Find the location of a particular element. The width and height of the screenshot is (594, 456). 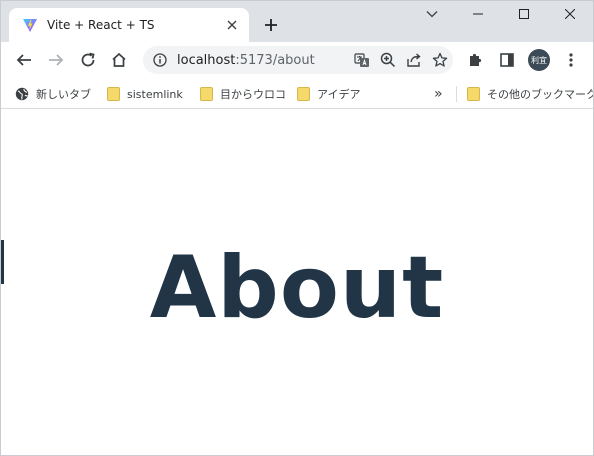

minimize-button is located at coordinates (478, 14).